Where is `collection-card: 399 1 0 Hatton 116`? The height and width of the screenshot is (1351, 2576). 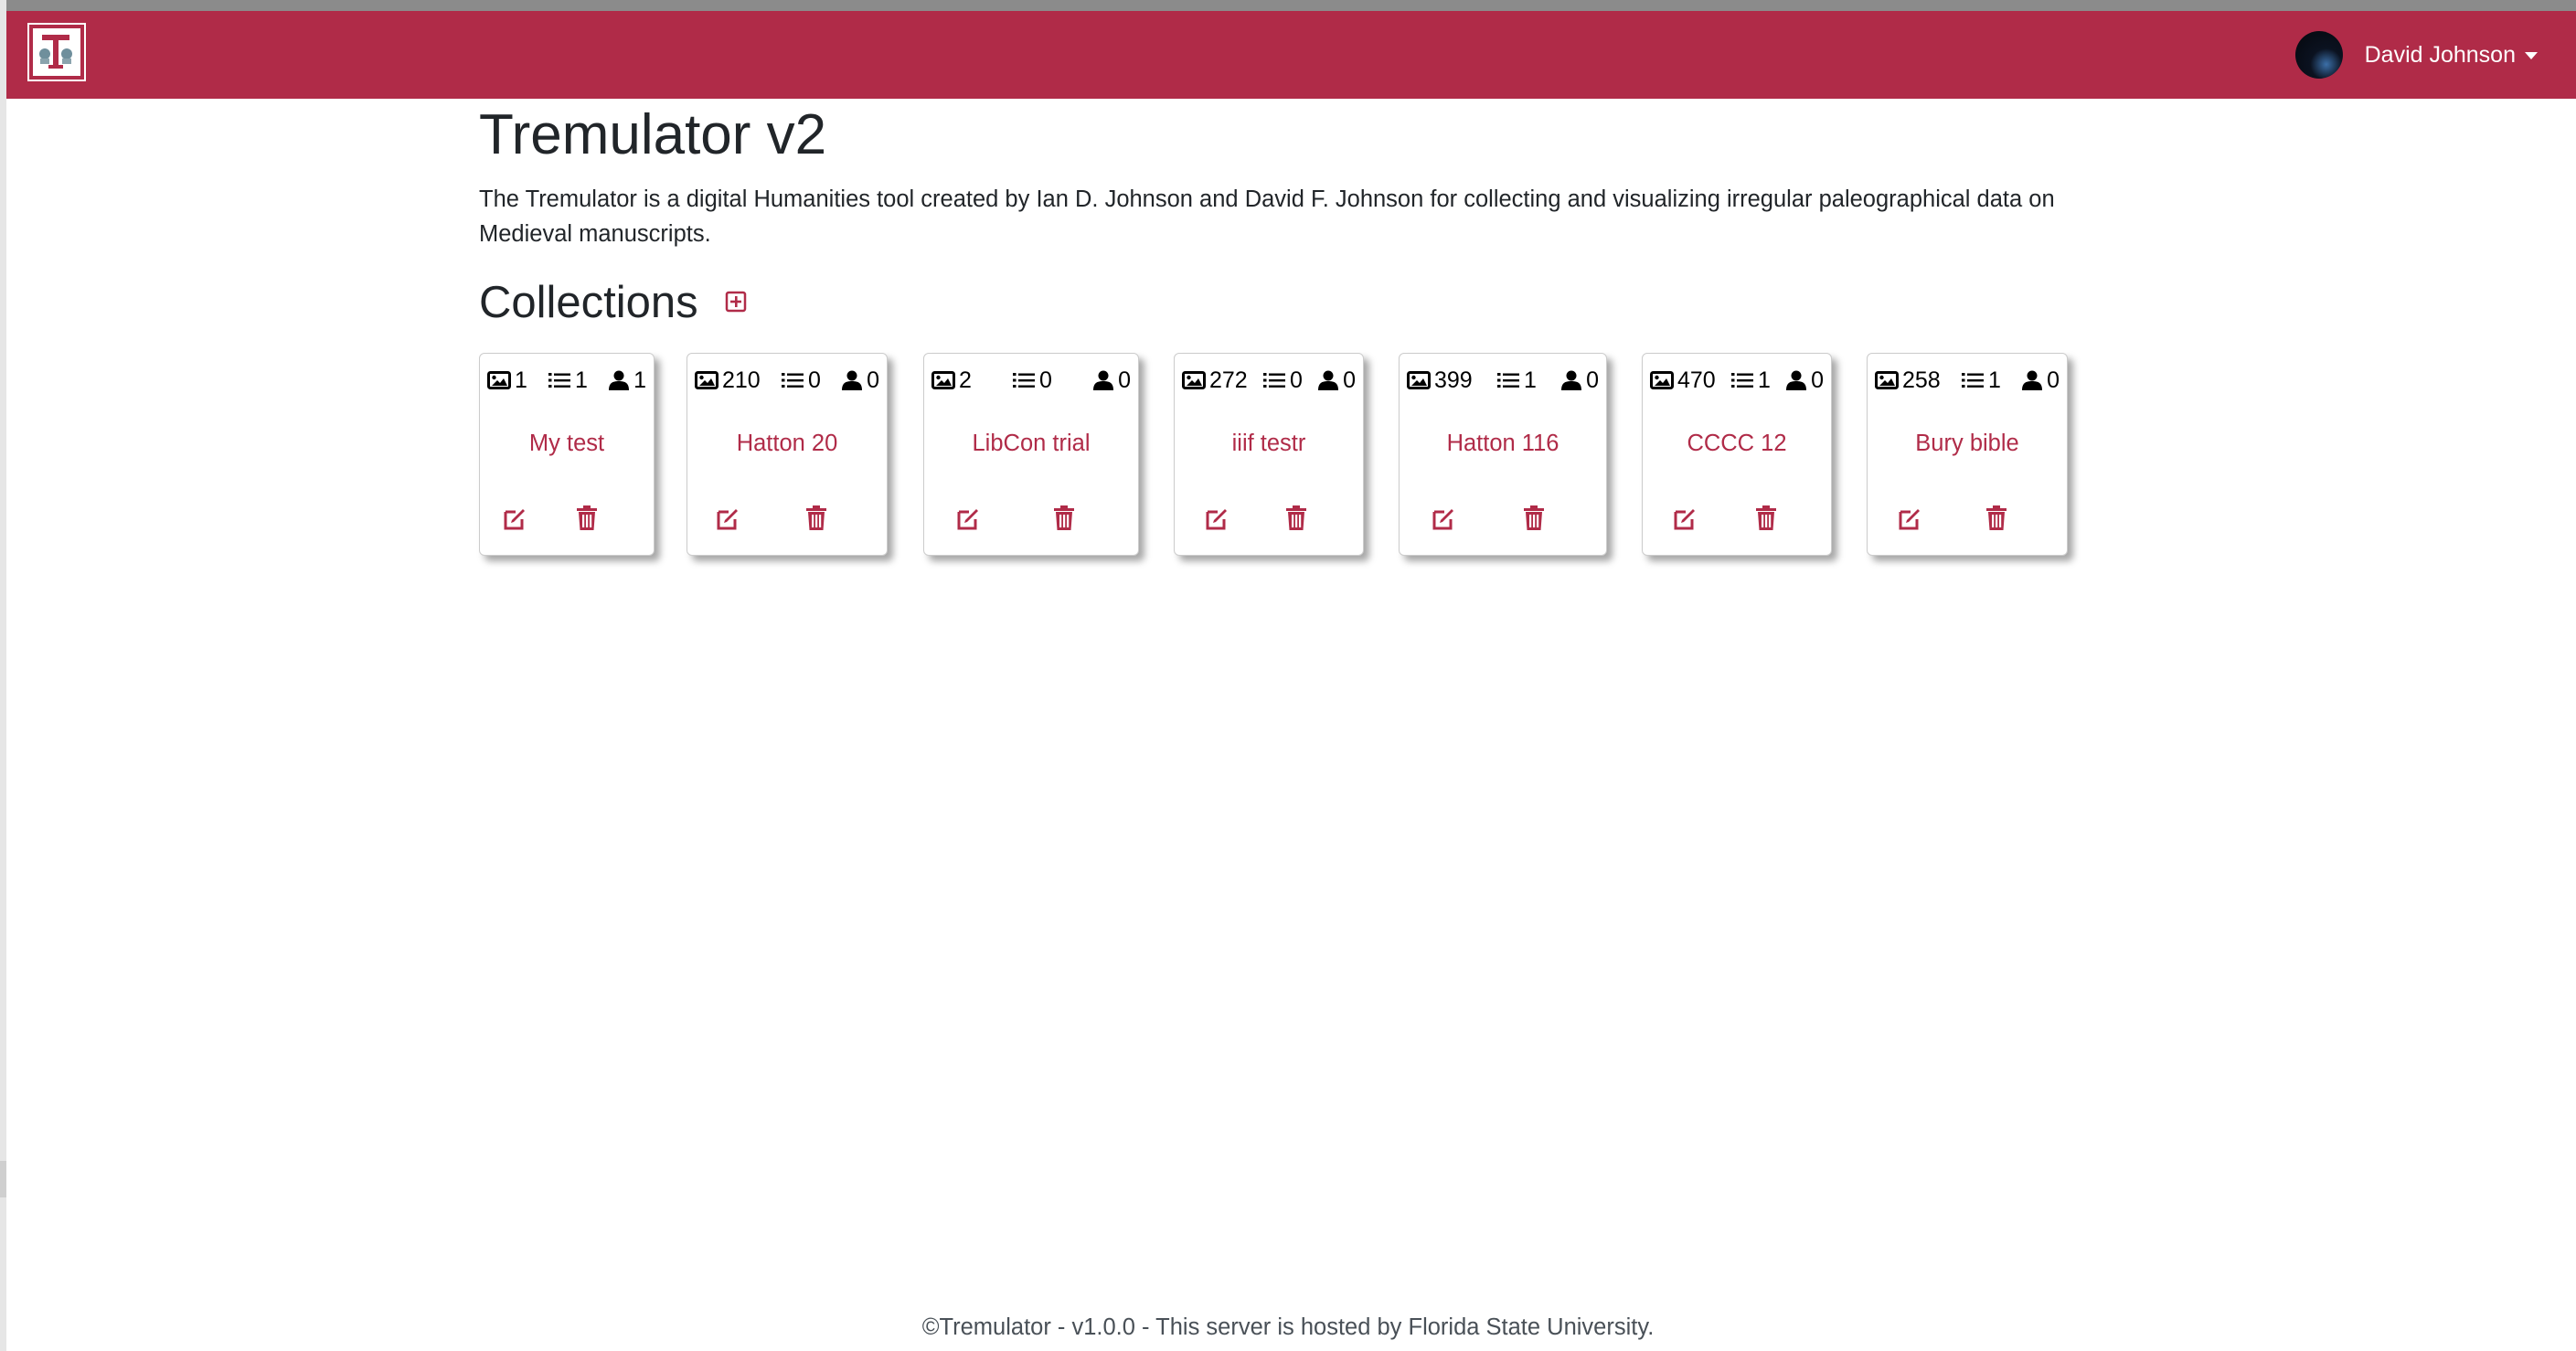
collection-card: 399 1 0 Hatton 116 is located at coordinates (1503, 454).